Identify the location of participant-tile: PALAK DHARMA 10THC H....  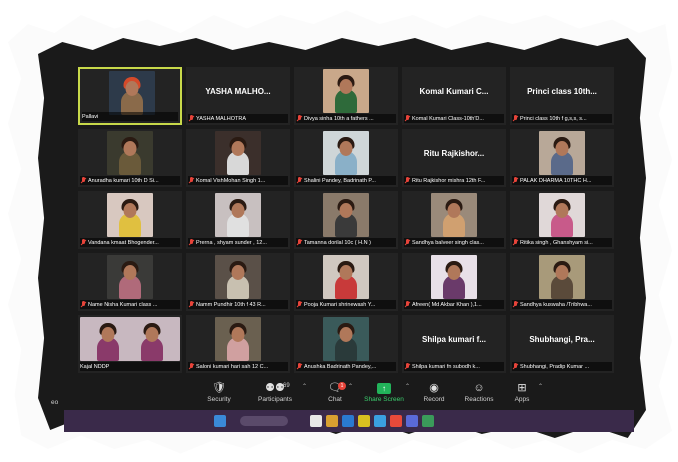
(562, 158).